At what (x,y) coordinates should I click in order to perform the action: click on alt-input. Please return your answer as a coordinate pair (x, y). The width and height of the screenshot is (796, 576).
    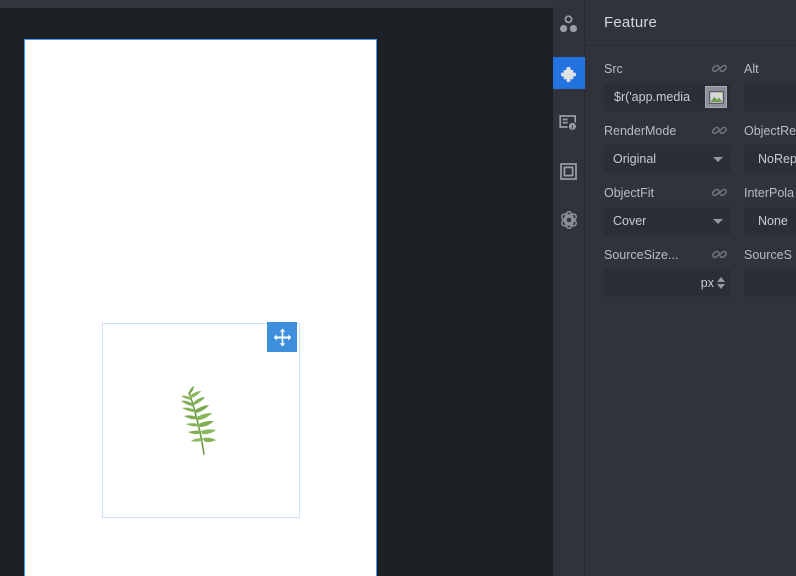
    Looking at the image, I should click on (770, 97).